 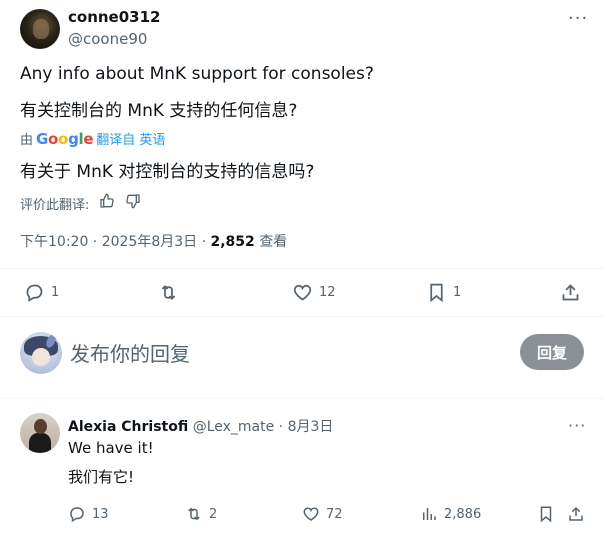 What do you see at coordinates (111, 448) in the screenshot?
I see `reply-text-original: We have it!` at bounding box center [111, 448].